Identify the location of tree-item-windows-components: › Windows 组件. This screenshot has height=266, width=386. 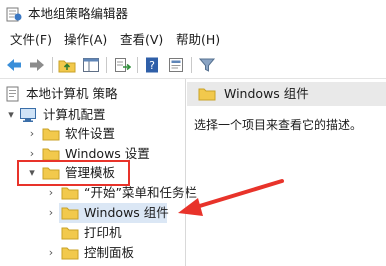
(92, 213).